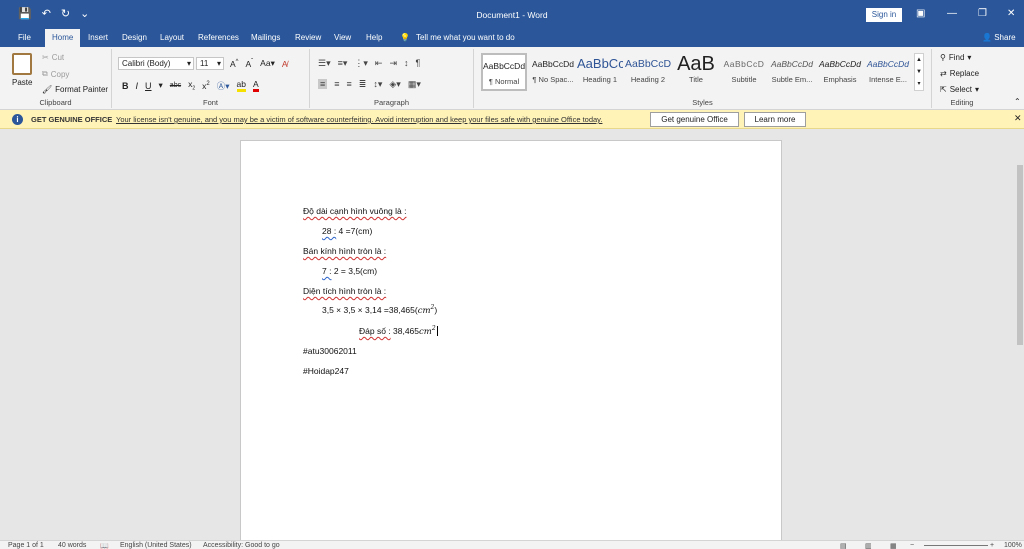 The image size is (1024, 549). Describe the element at coordinates (394, 84) in the screenshot. I see `shading-icon: ◈▾` at that location.